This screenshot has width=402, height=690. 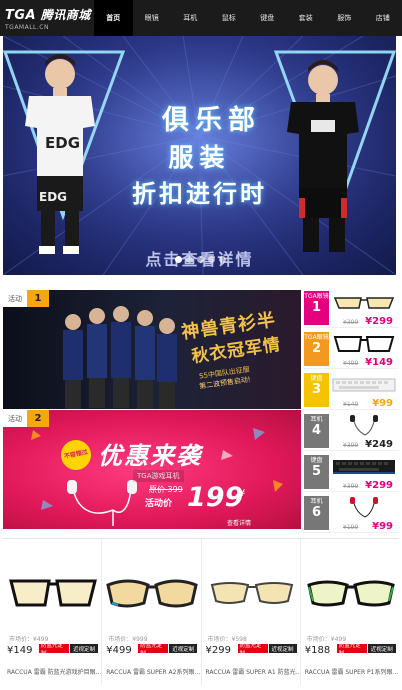 I want to click on banner-headline-2: 服装, so click(x=199, y=157).